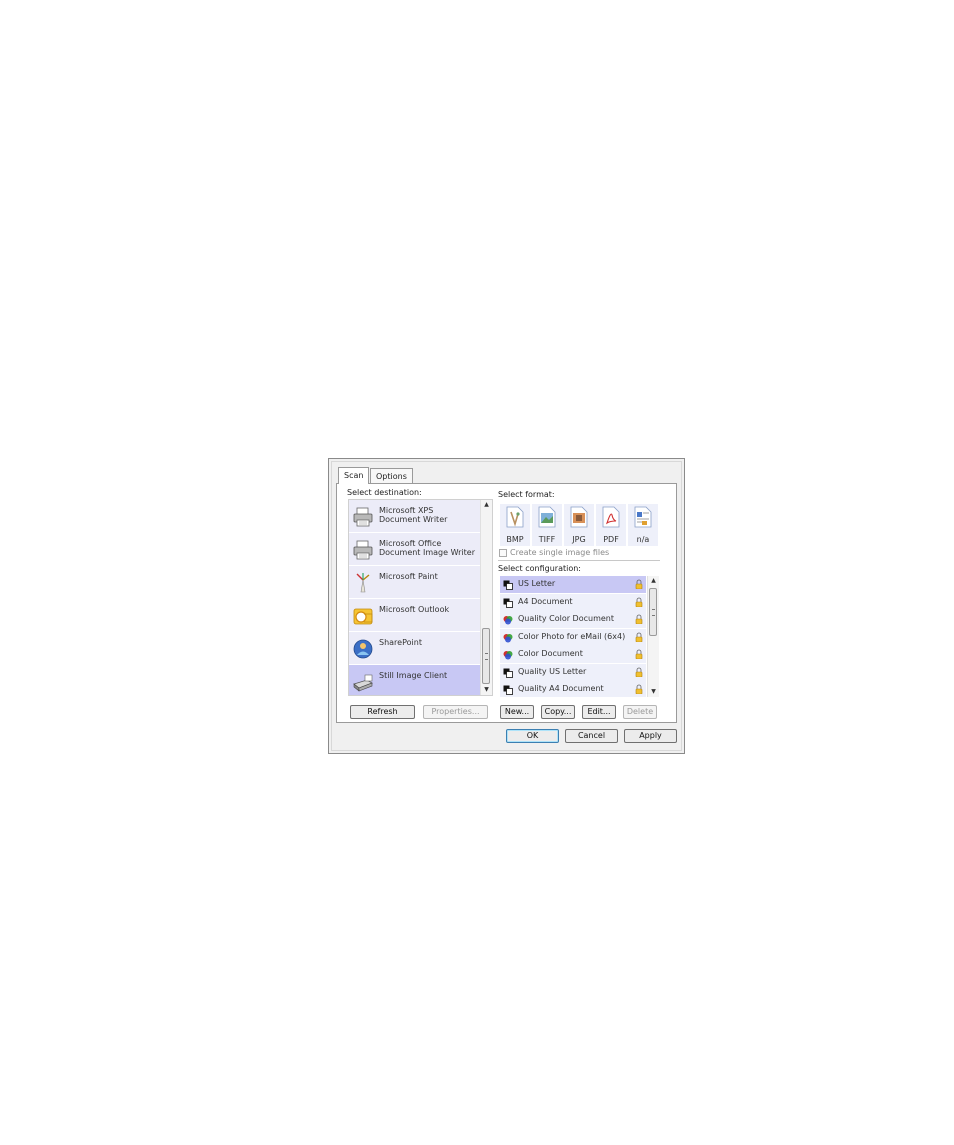  What do you see at coordinates (413, 675) in the screenshot?
I see `destination-item-label: Still Image Client` at bounding box center [413, 675].